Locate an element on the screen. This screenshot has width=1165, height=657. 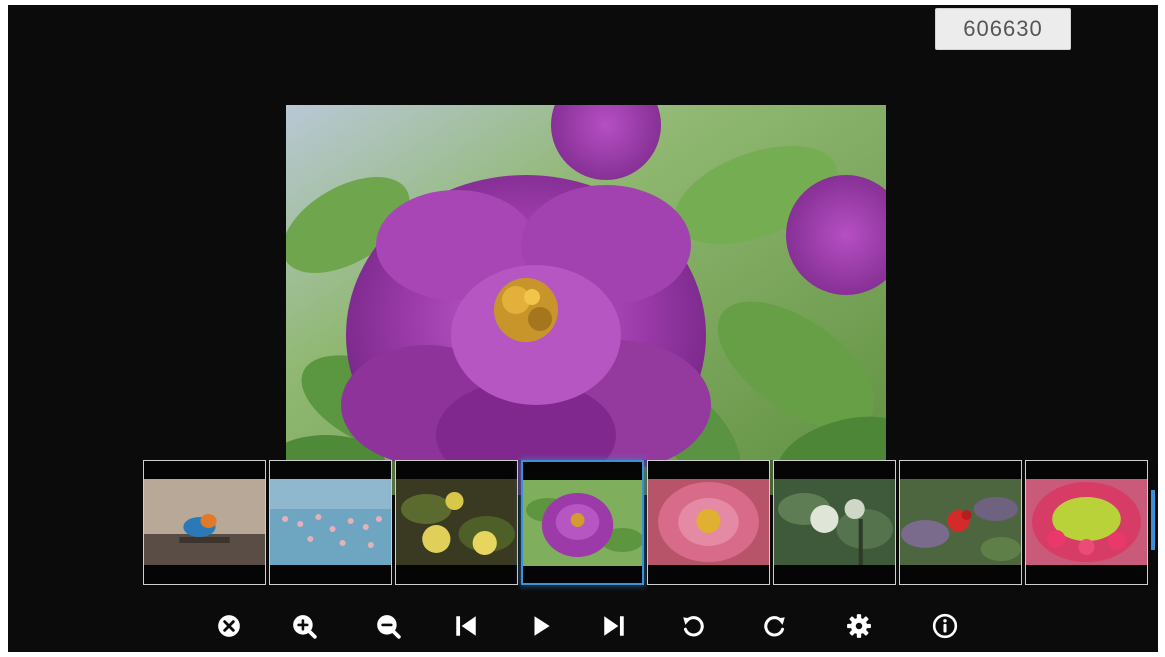
close-button is located at coordinates (229, 626).